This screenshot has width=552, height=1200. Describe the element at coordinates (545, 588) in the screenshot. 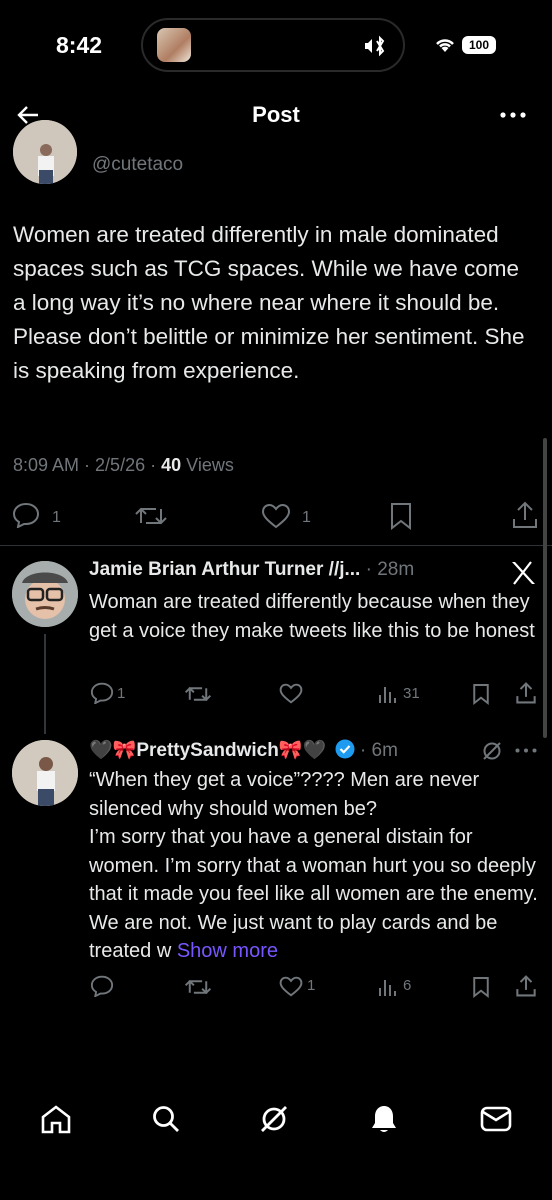

I see `scrollbar` at that location.